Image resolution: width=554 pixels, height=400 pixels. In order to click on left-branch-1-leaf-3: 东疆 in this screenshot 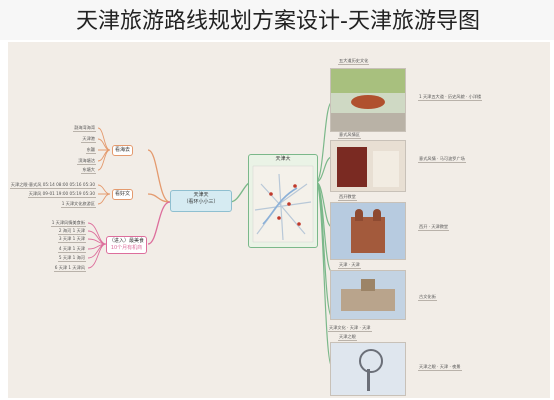, I will do `click(90, 150)`.